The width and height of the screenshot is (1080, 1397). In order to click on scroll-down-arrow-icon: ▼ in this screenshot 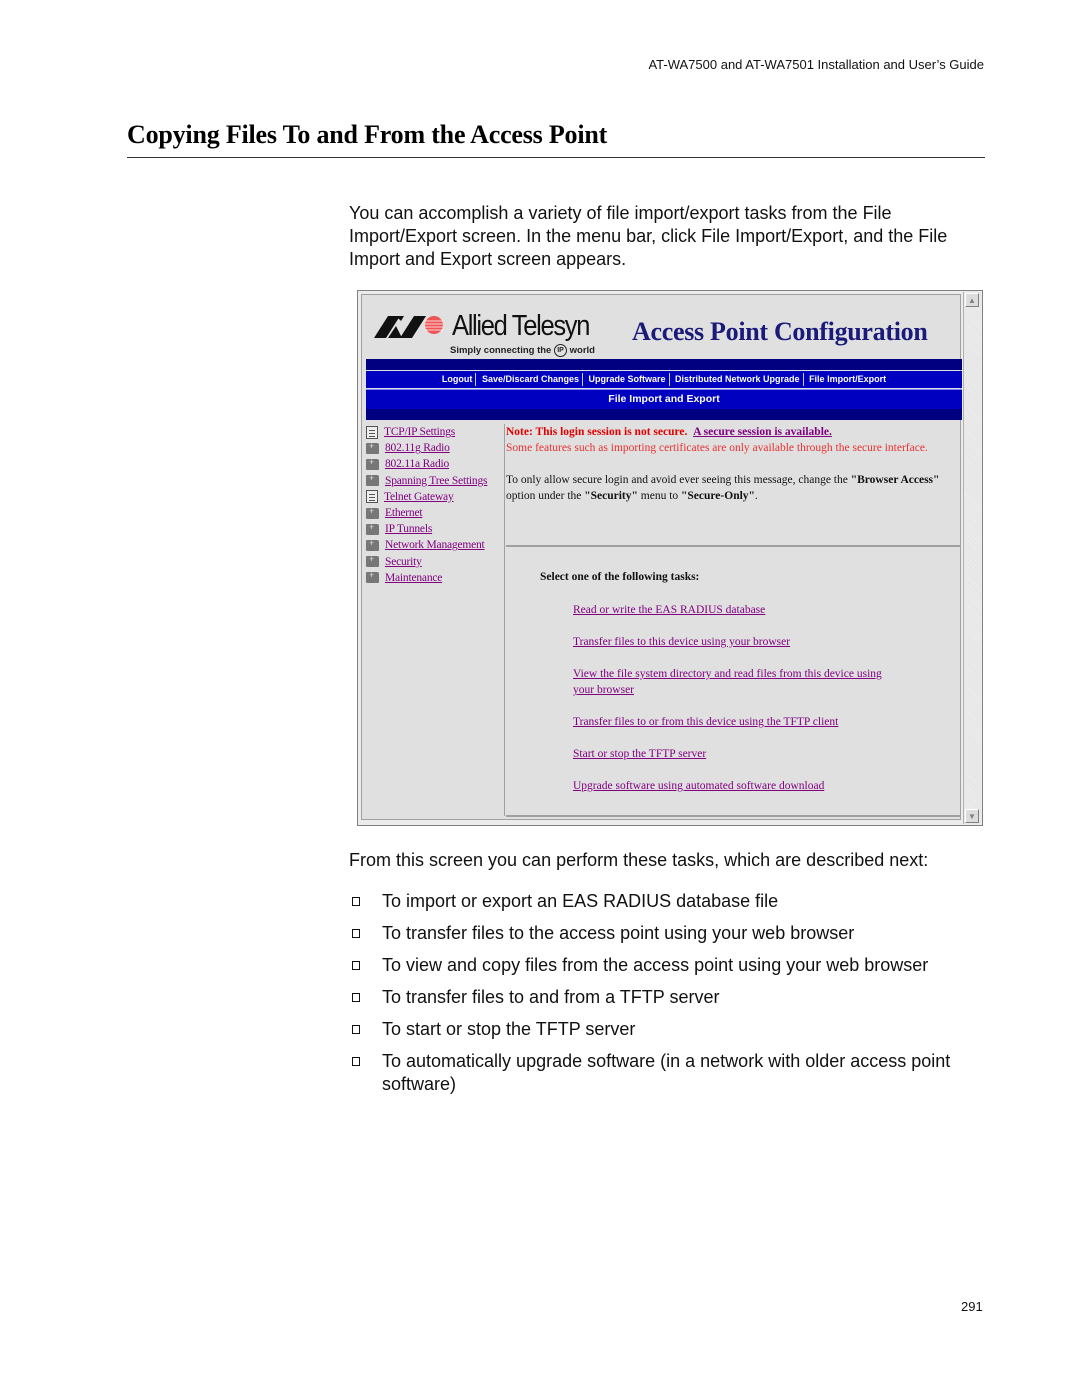, I will do `click(972, 816)`.